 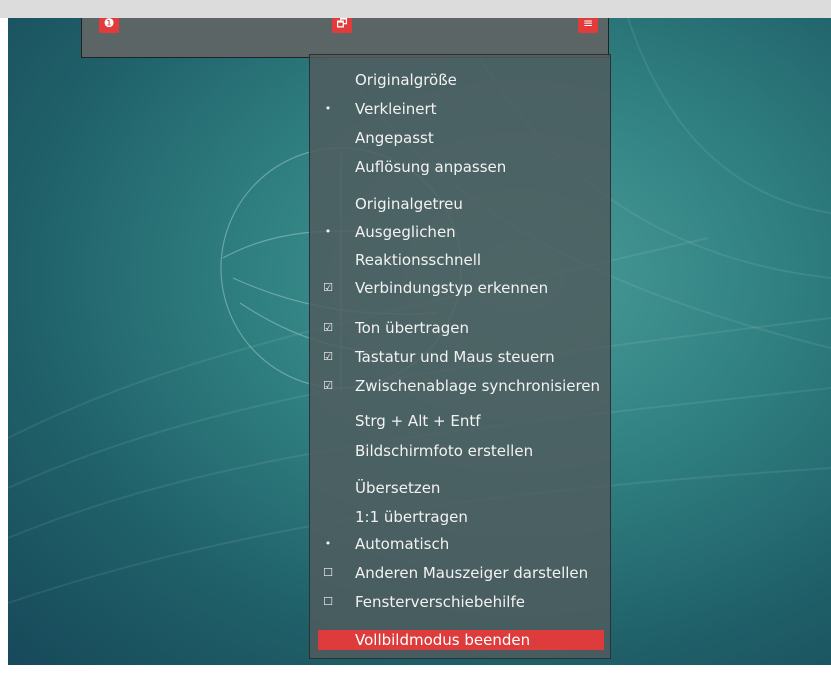 What do you see at coordinates (415, 9) in the screenshot?
I see `top-strip` at bounding box center [415, 9].